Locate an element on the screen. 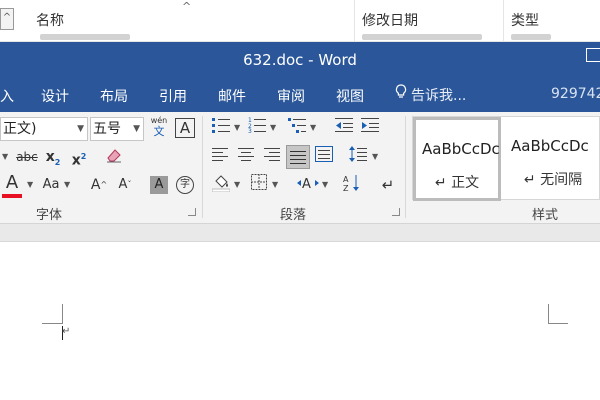 The image size is (600, 400). phonetic-guide-button: wén 文 is located at coordinates (159, 127).